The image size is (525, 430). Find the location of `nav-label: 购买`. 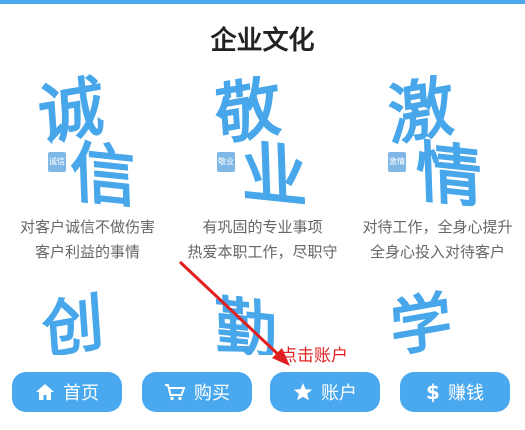

nav-label: 购买 is located at coordinates (212, 393).